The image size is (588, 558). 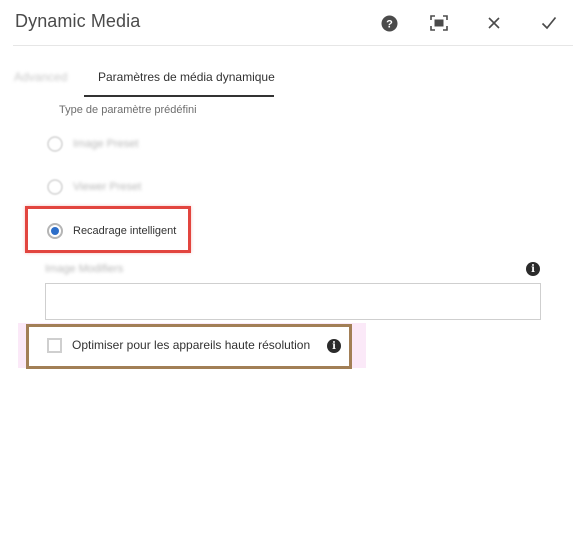 What do you see at coordinates (54, 345) in the screenshot?
I see `hi-res-checkbox` at bounding box center [54, 345].